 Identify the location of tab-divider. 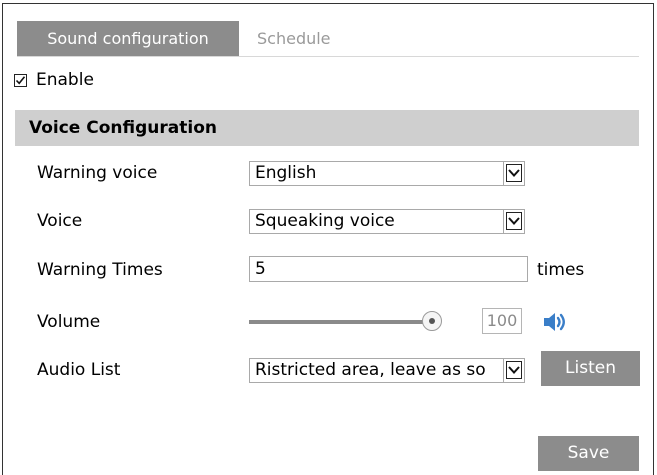
(328, 56).